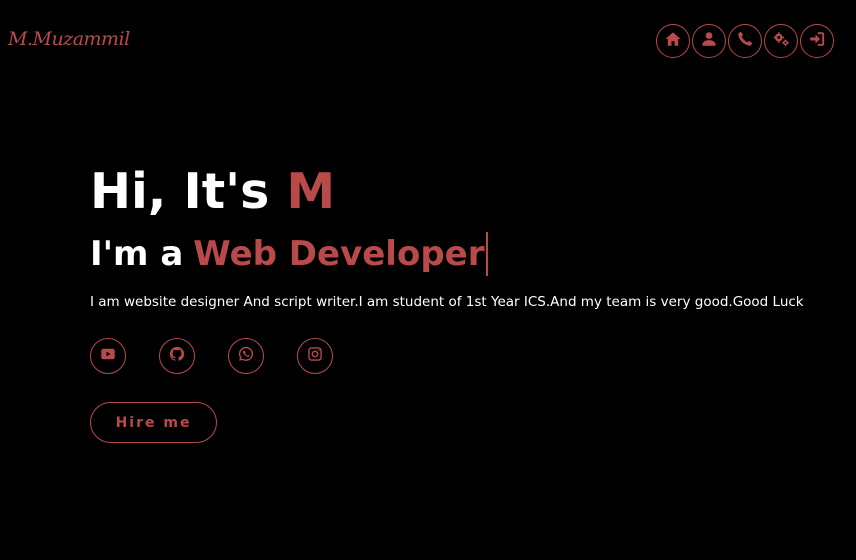  I want to click on nav-contact-button, so click(745, 41).